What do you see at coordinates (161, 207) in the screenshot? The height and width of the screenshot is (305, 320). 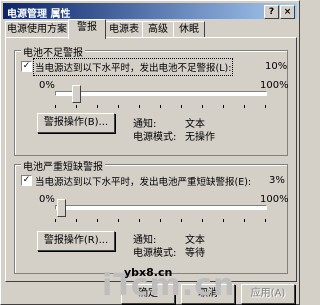 I see `critical-battery-slider-track` at bounding box center [161, 207].